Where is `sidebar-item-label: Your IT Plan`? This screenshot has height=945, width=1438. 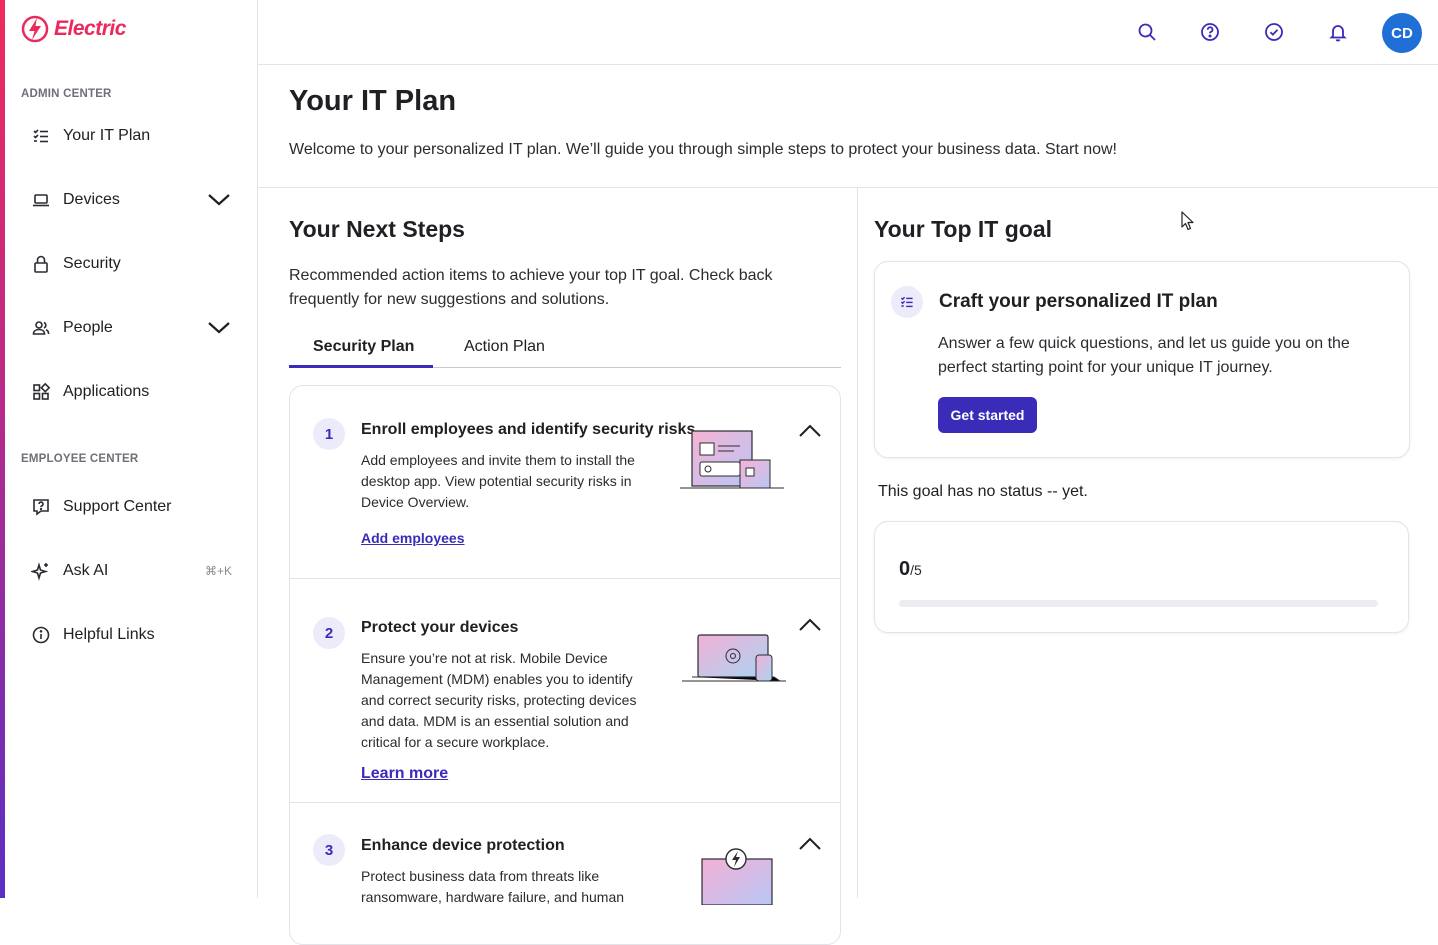
sidebar-item-label: Your IT Plan is located at coordinates (107, 135).